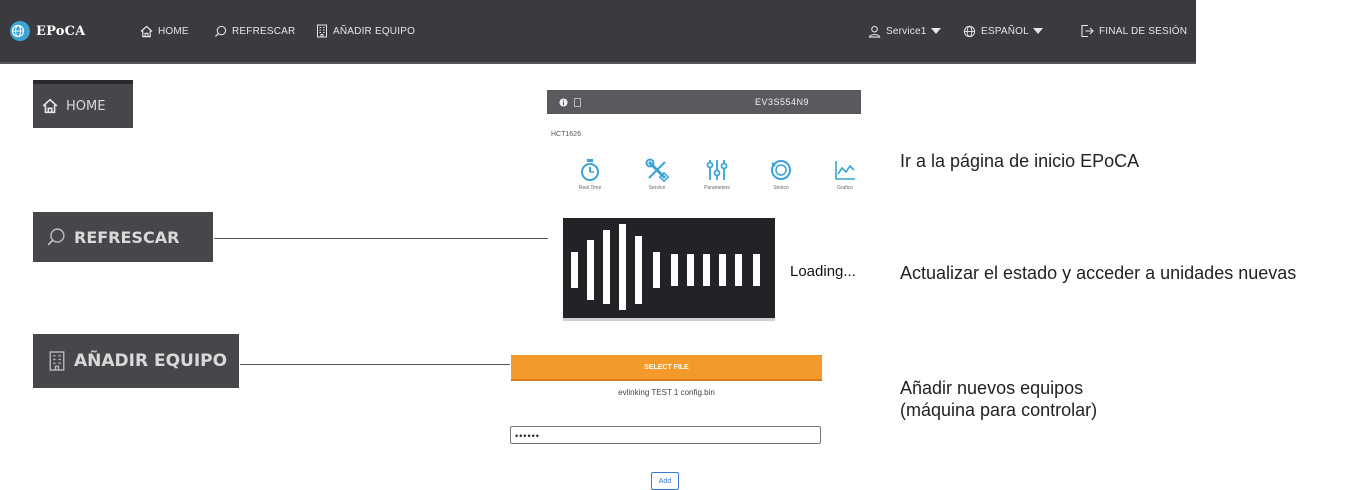 The width and height of the screenshot is (1345, 490). Describe the element at coordinates (20, 31) in the screenshot. I see `globe-logo-icon` at that location.